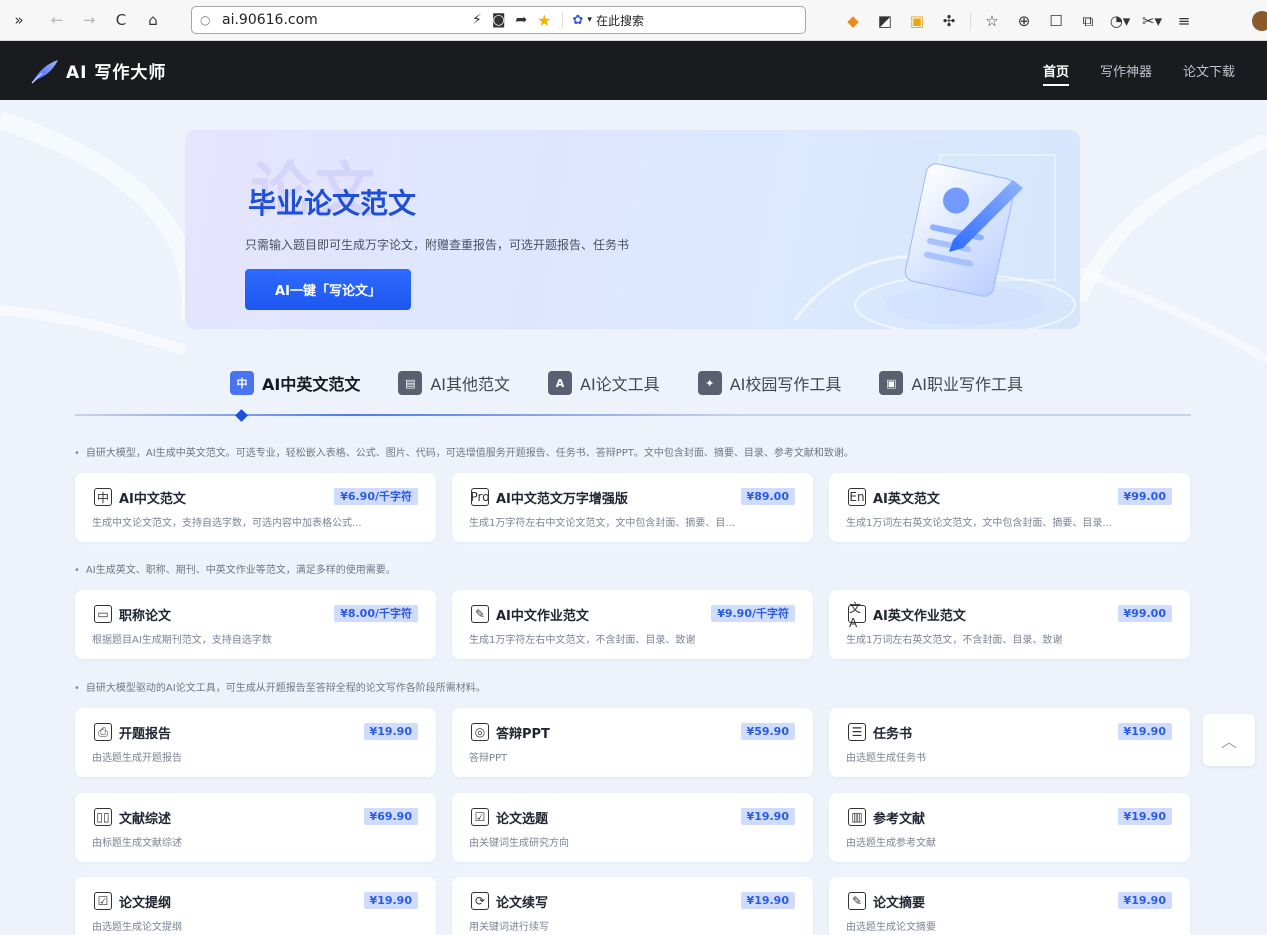 The height and width of the screenshot is (935, 1267). What do you see at coordinates (619, 20) in the screenshot?
I see `search-engine-label: 在此搜索` at bounding box center [619, 20].